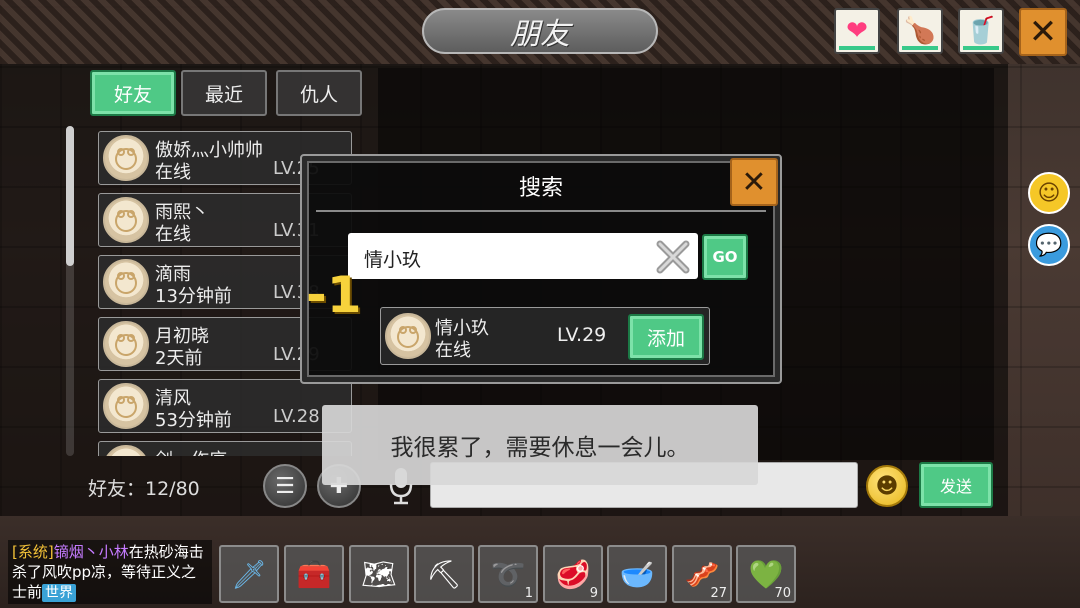 The height and width of the screenshot is (608, 1080). I want to click on clear-x-icon, so click(673, 257).